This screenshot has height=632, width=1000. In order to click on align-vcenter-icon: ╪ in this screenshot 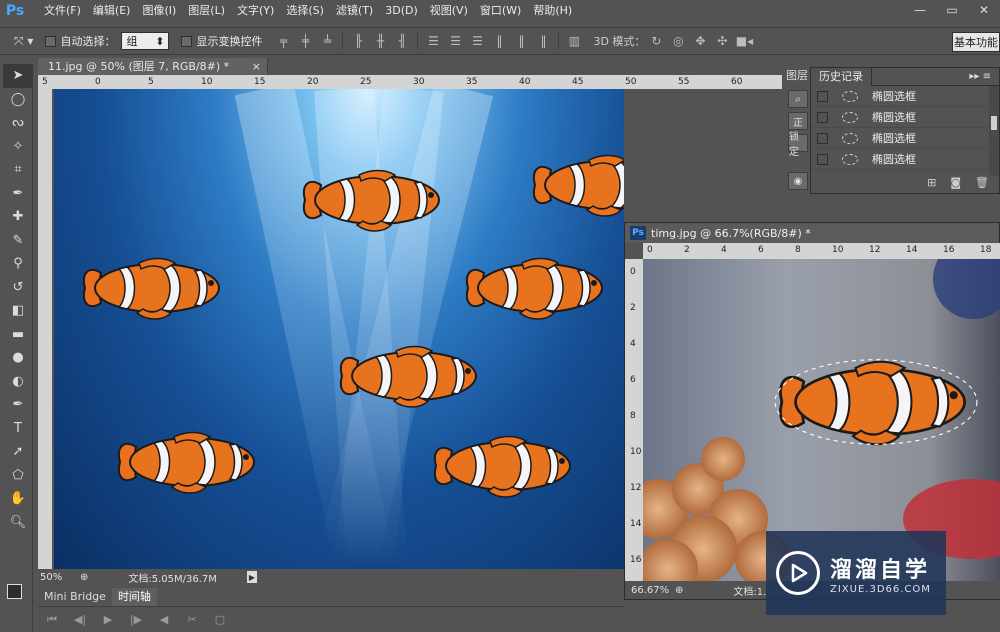, I will do `click(305, 41)`.